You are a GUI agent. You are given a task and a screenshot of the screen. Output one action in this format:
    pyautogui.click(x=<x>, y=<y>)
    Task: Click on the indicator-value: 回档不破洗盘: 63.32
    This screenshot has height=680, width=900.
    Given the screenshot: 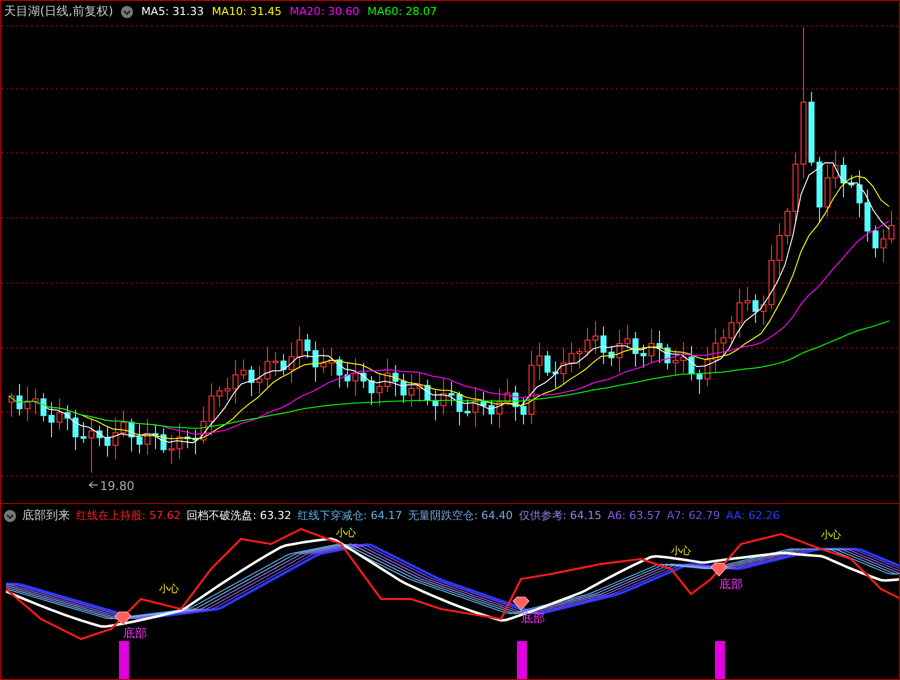 What is the action you would take?
    pyautogui.click(x=239, y=515)
    